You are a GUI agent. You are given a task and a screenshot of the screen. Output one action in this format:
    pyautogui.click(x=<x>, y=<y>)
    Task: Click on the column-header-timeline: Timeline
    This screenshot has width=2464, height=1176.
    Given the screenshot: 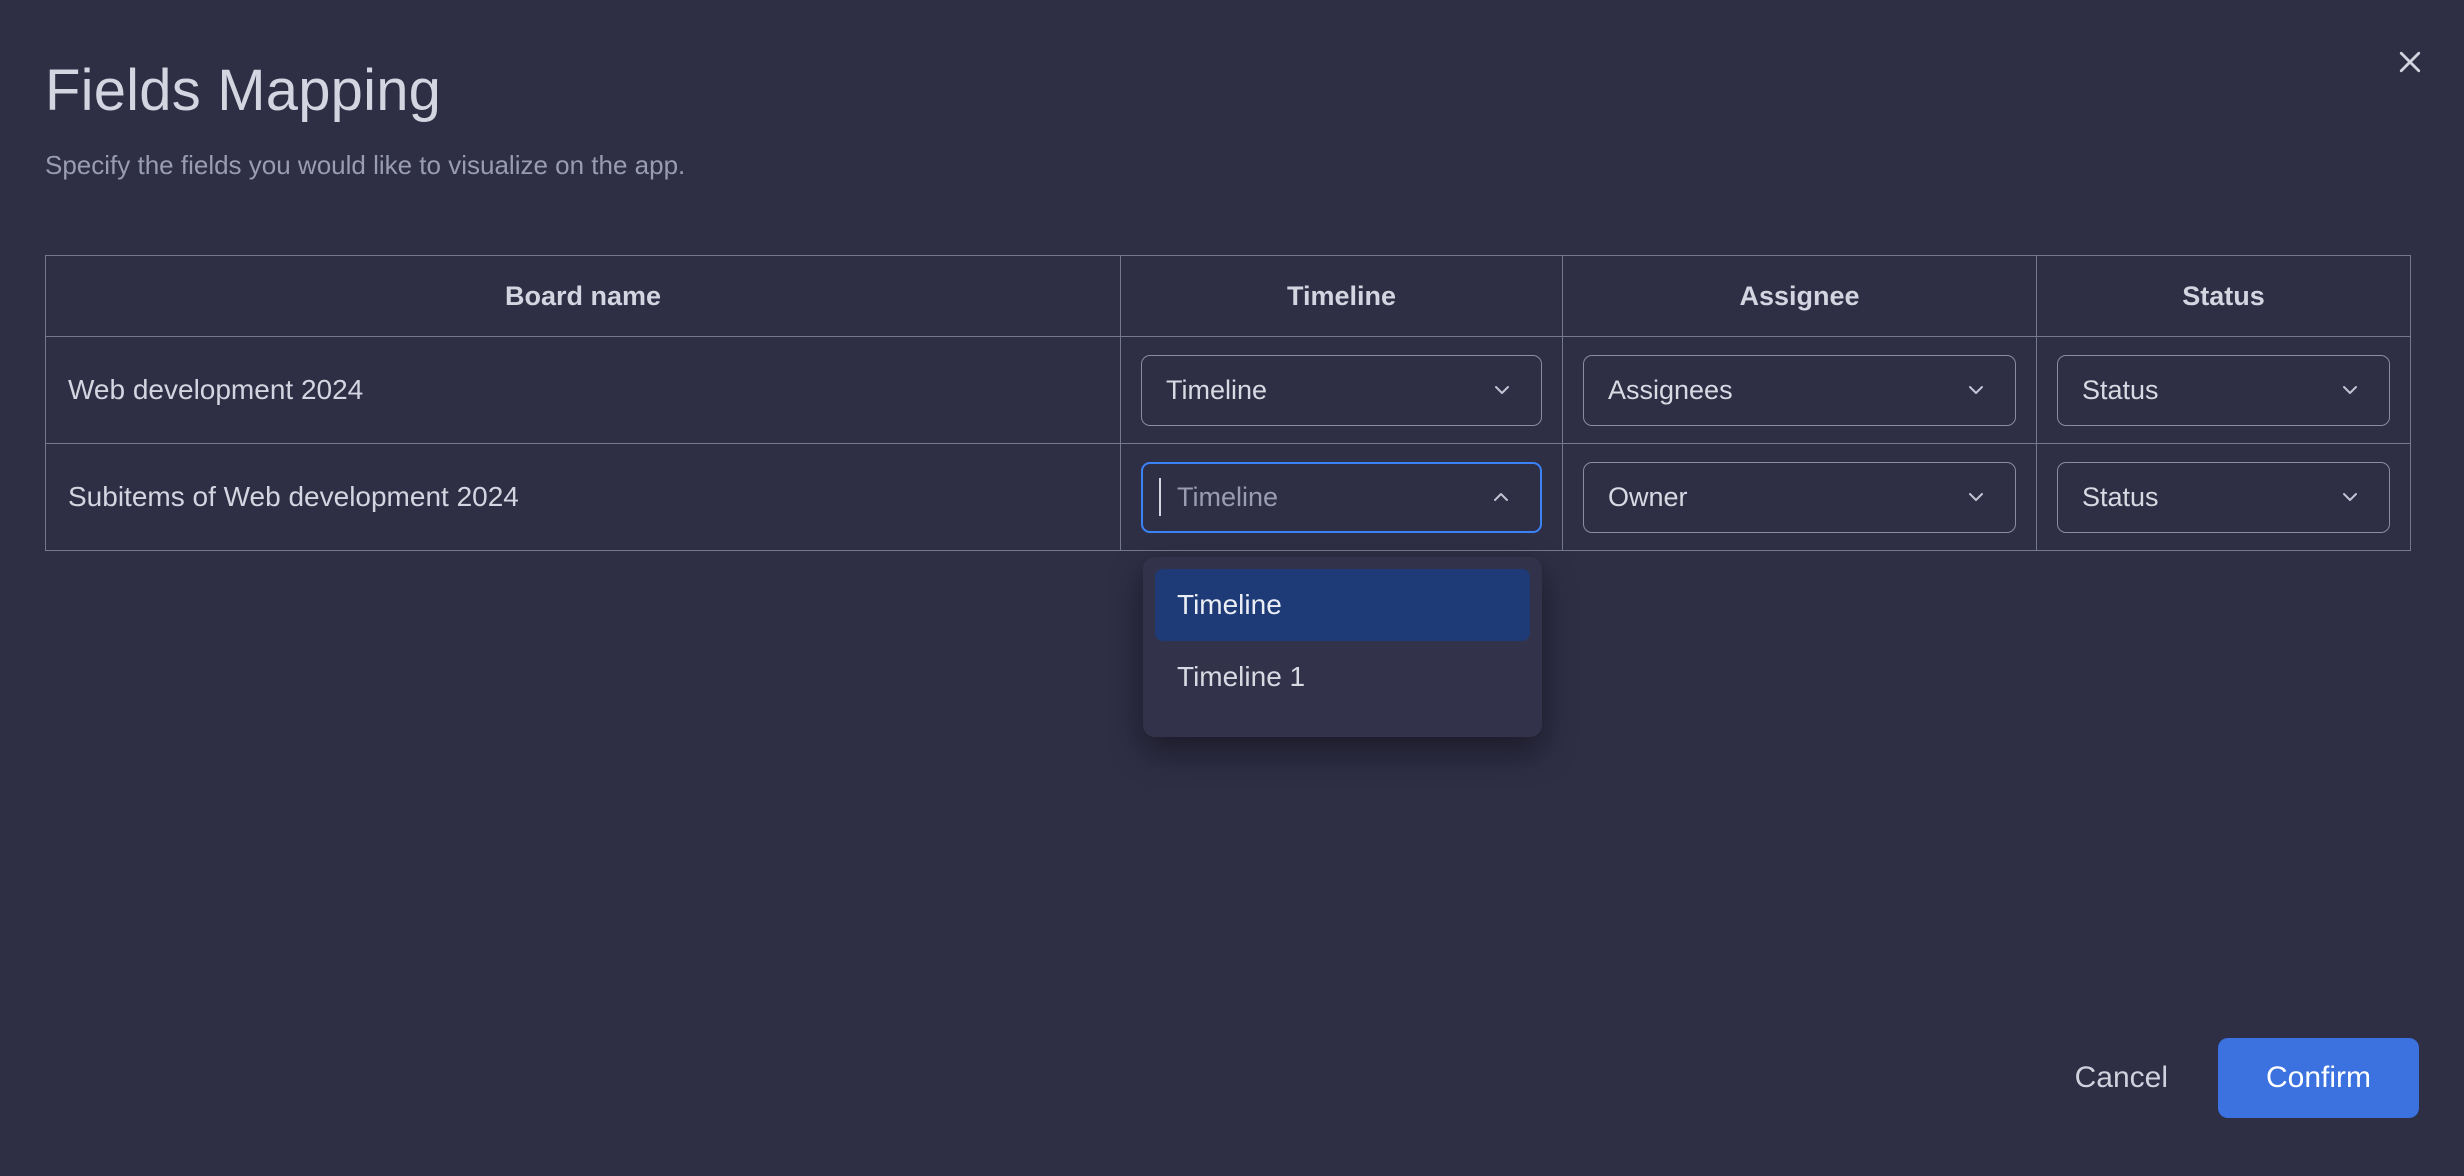 What is the action you would take?
    pyautogui.click(x=1341, y=296)
    